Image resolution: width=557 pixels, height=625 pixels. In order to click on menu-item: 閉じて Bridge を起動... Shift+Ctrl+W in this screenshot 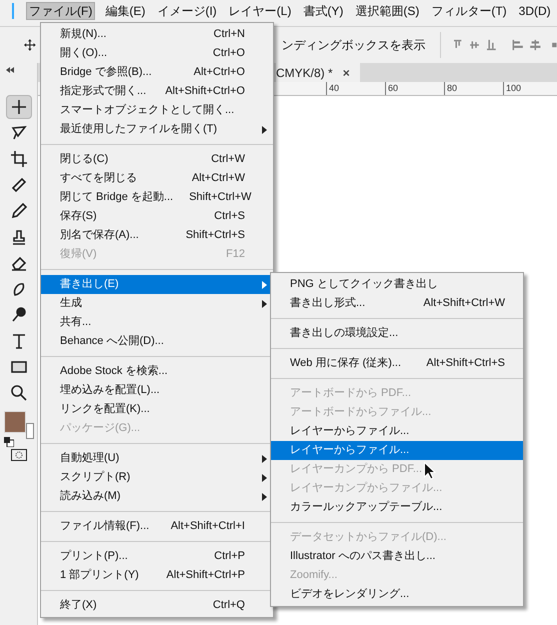, I will do `click(157, 197)`.